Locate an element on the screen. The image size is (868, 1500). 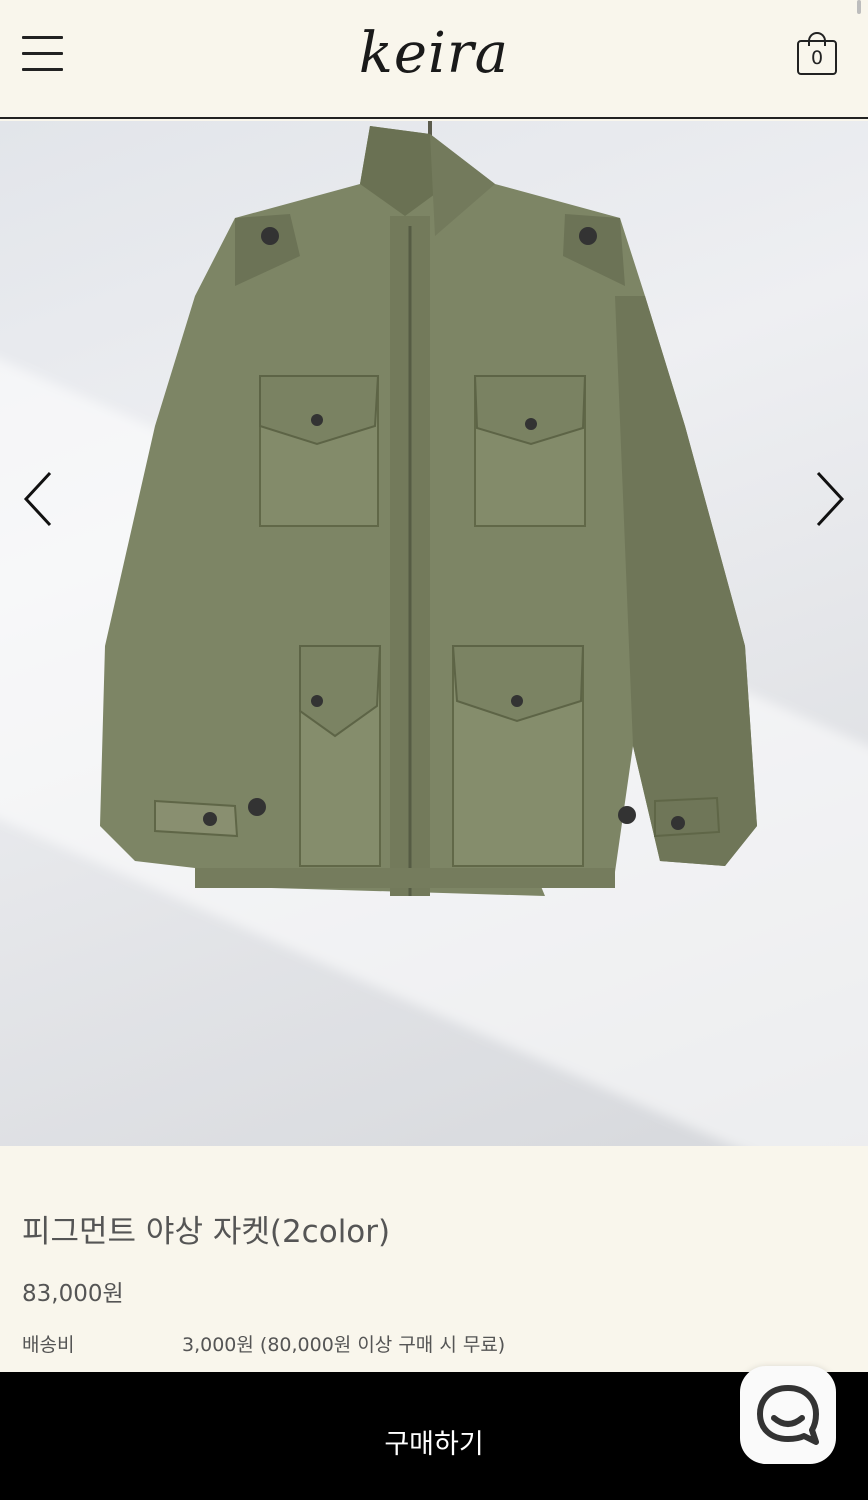
buy-now-button: 구매하기 is located at coordinates (434, 1436).